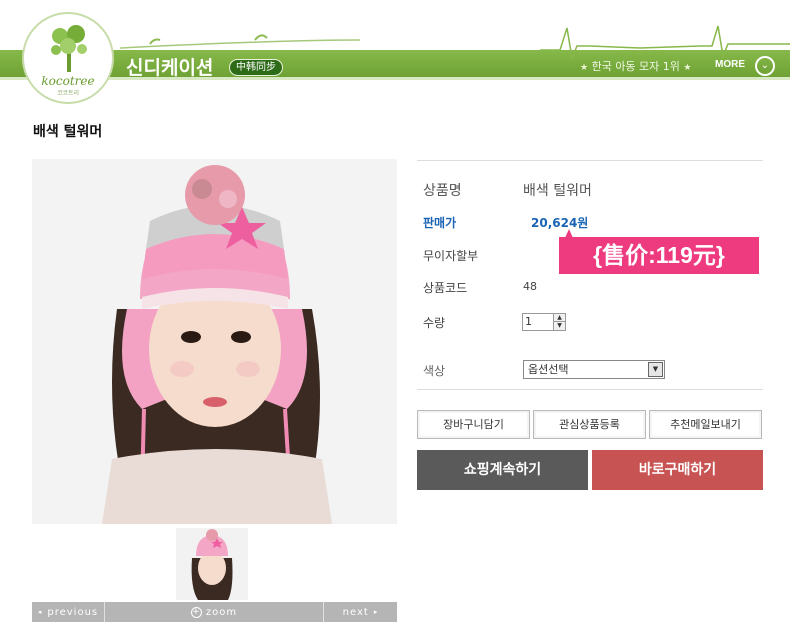 This screenshot has height=640, width=790. I want to click on stepper-up-icon: ▲, so click(559, 318).